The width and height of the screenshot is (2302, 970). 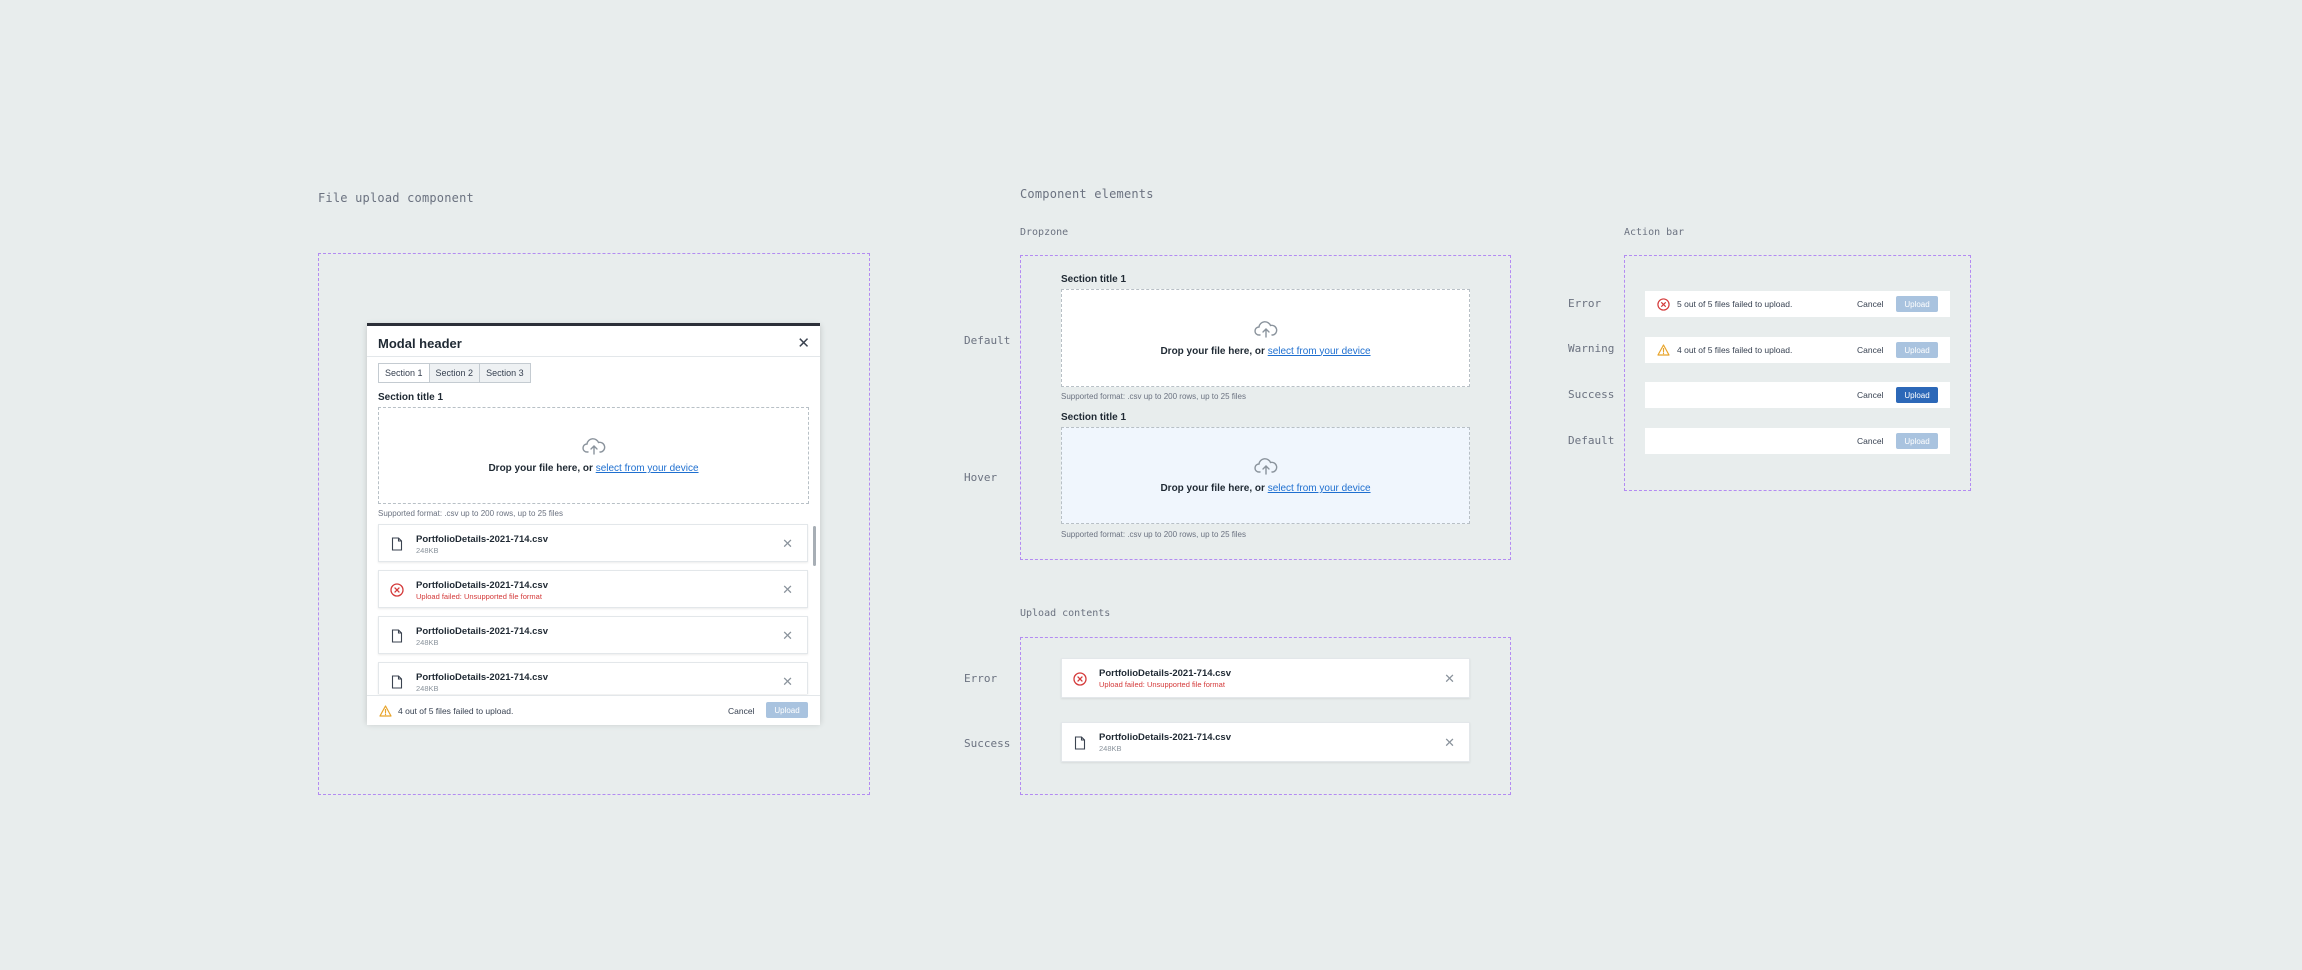 What do you see at coordinates (987, 340) in the screenshot?
I see `dropzone-default-label: Default` at bounding box center [987, 340].